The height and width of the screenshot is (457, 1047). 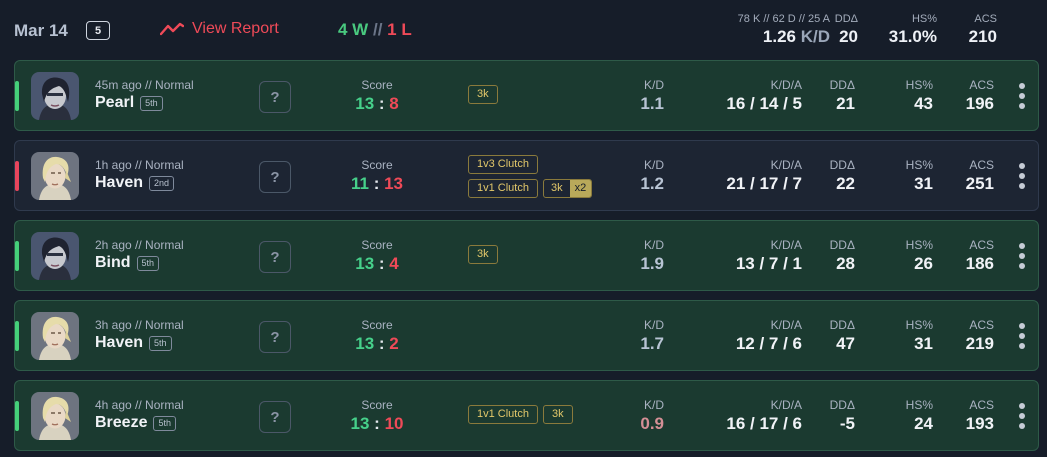 What do you see at coordinates (377, 96) in the screenshot?
I see `match-score: Score 13 : 8` at bounding box center [377, 96].